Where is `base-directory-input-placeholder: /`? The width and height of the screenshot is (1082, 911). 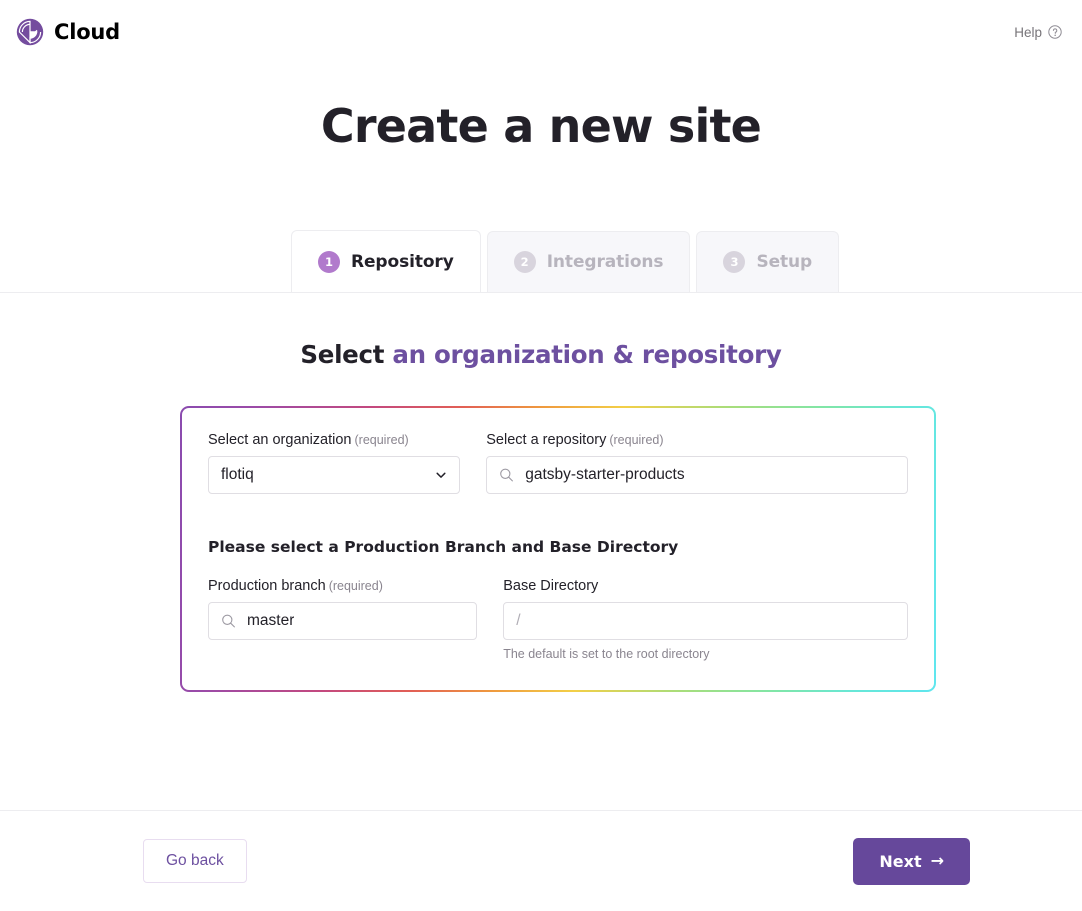
base-directory-input-placeholder: / is located at coordinates (518, 620).